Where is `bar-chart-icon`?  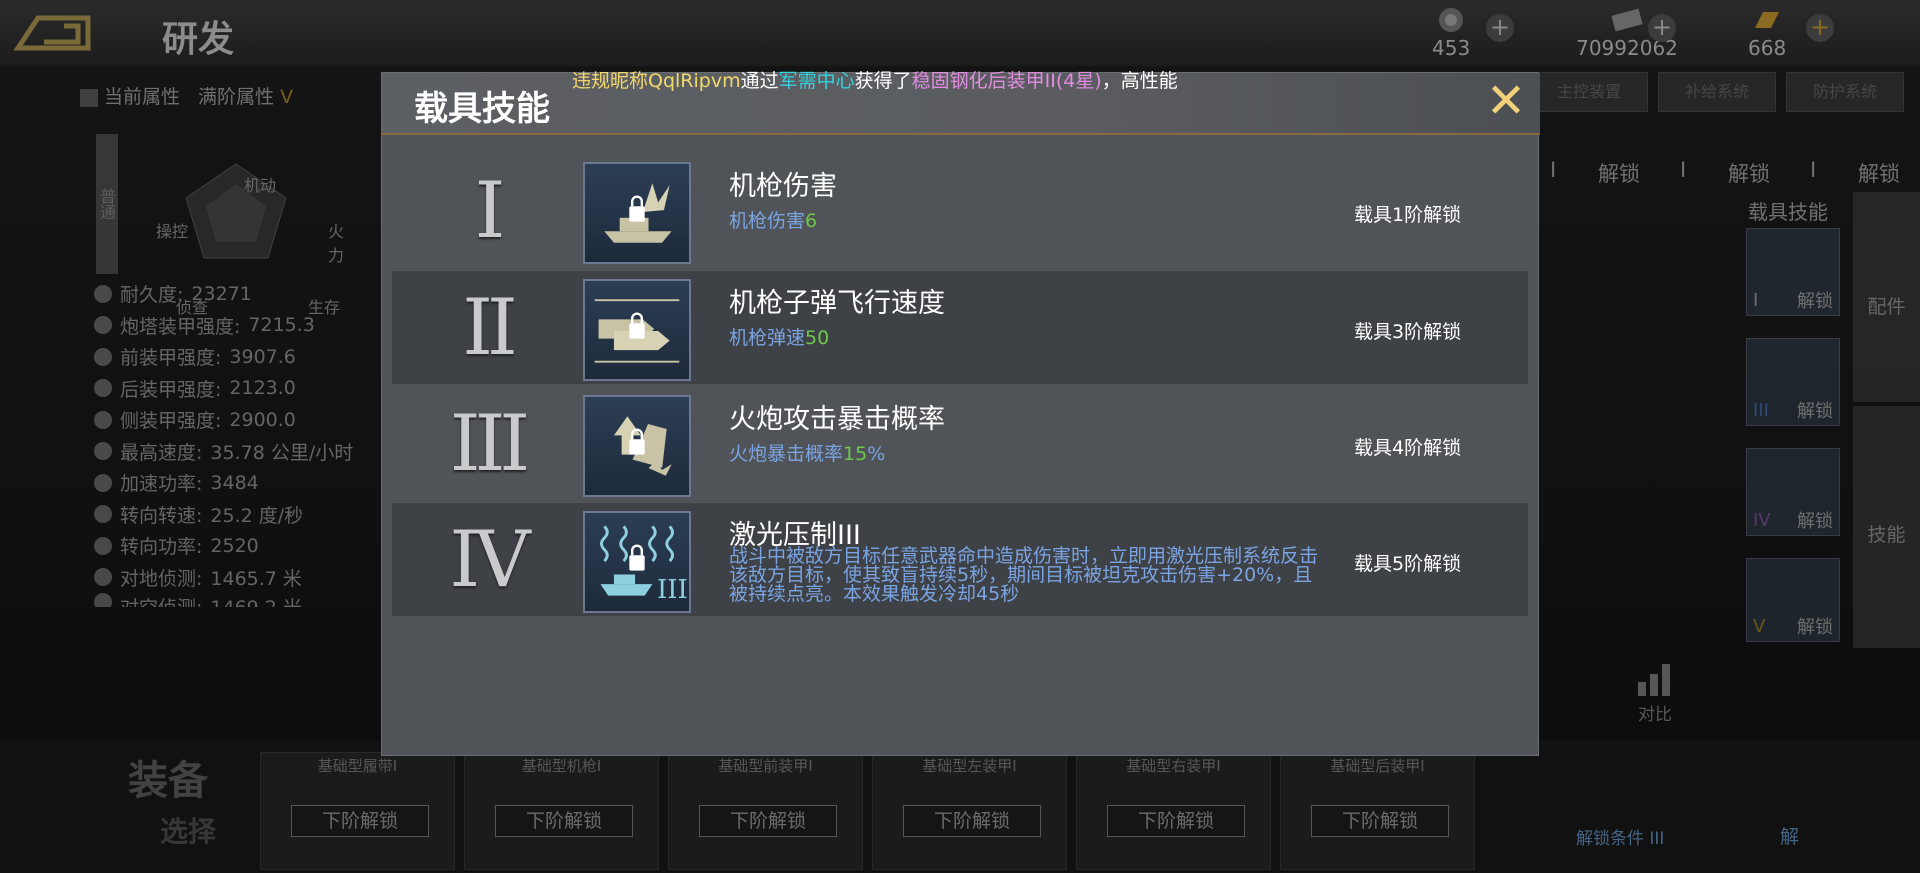
bar-chart-icon is located at coordinates (1654, 680).